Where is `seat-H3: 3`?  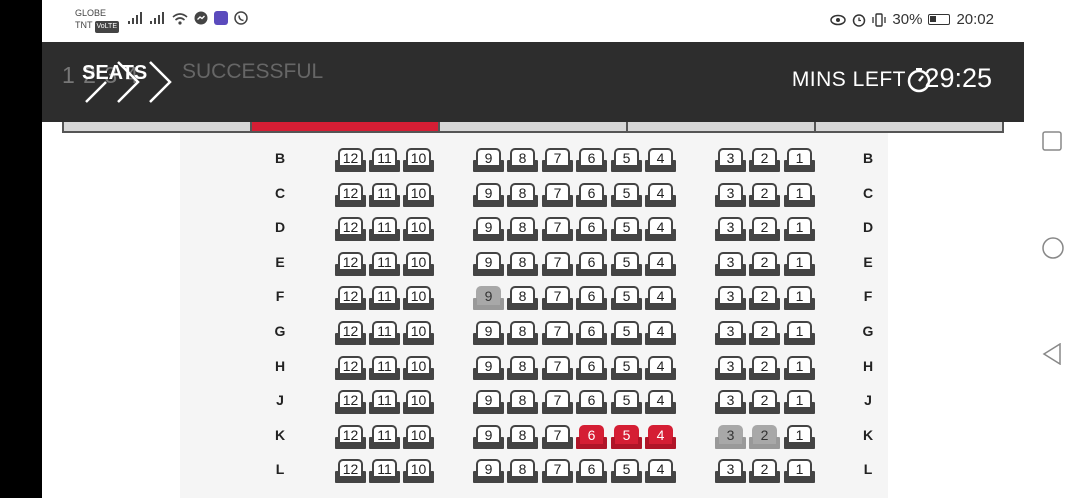
seat-H3: 3 is located at coordinates (730, 367).